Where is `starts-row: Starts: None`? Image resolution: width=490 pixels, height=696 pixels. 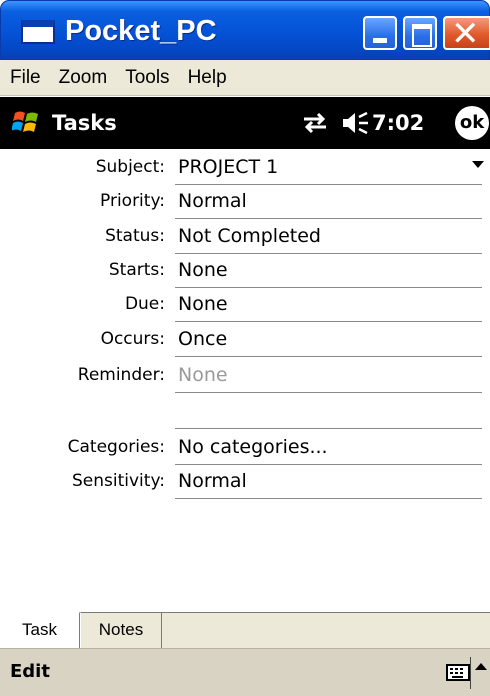
starts-row: Starts: None is located at coordinates (245, 270).